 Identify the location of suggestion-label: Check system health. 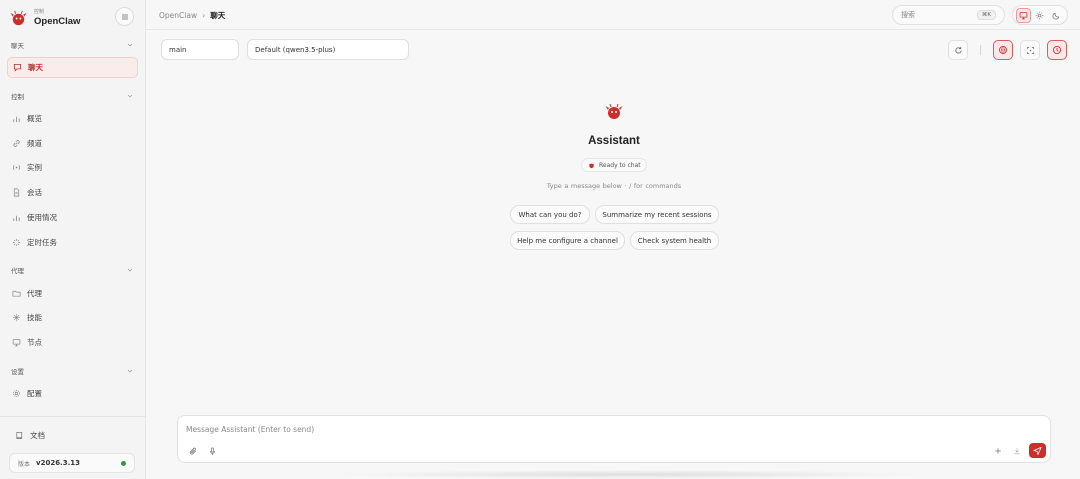
(674, 240).